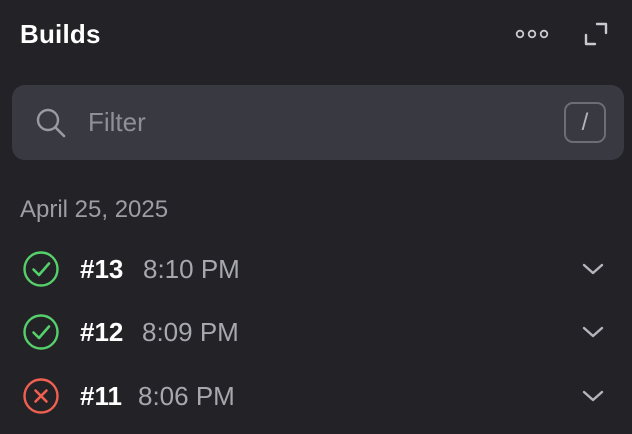 This screenshot has height=434, width=632. What do you see at coordinates (94, 209) in the screenshot?
I see `date-group-heading: April 25, 2025` at bounding box center [94, 209].